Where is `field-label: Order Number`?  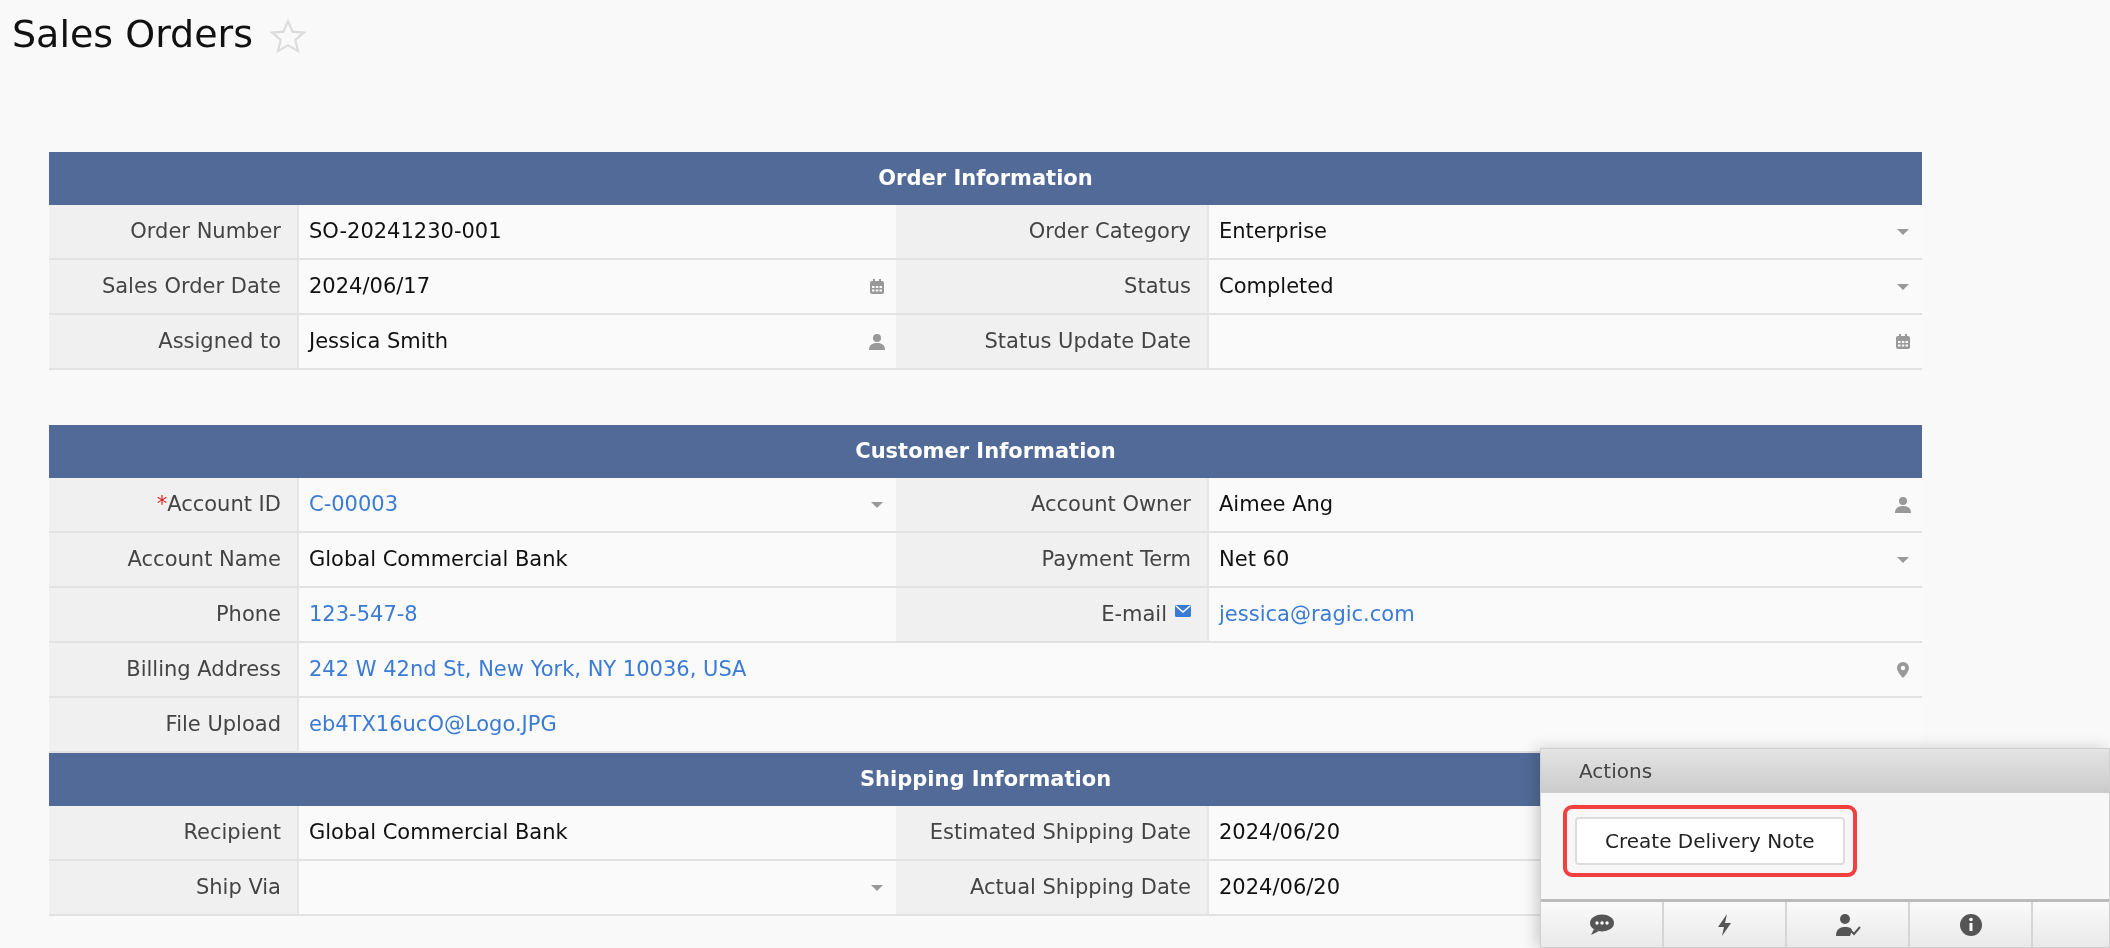 field-label: Order Number is located at coordinates (174, 232).